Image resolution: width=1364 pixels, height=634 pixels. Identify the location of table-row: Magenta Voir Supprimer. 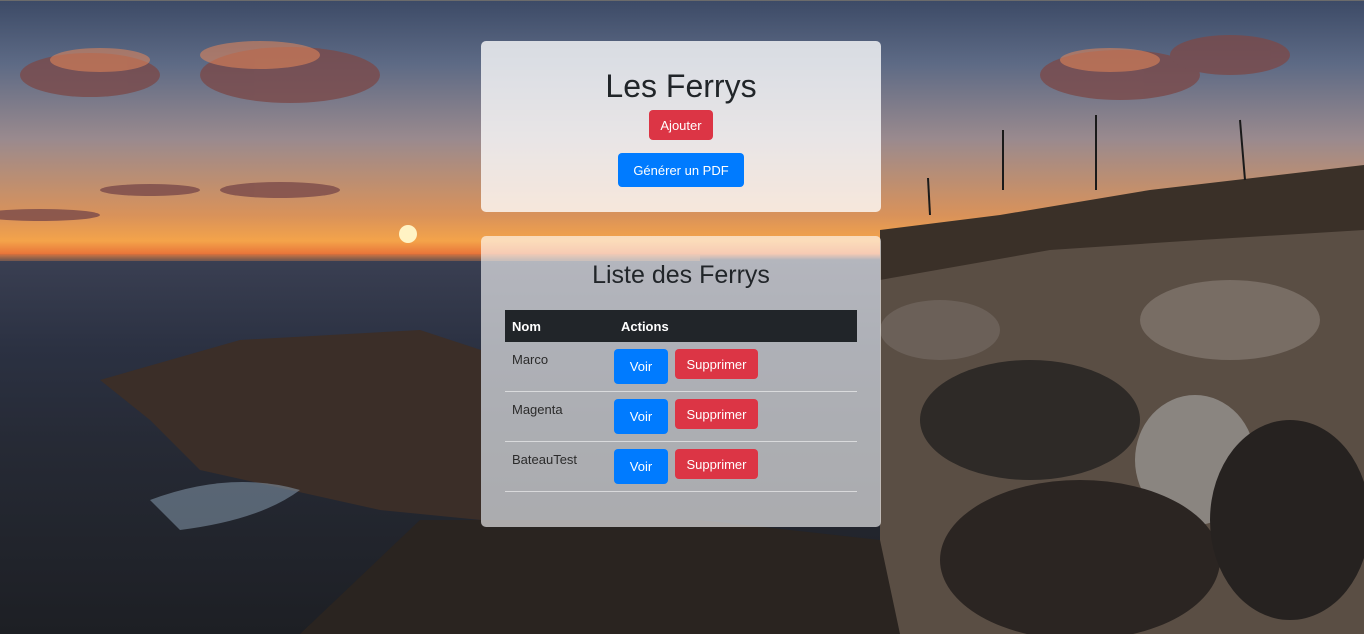
(681, 416).